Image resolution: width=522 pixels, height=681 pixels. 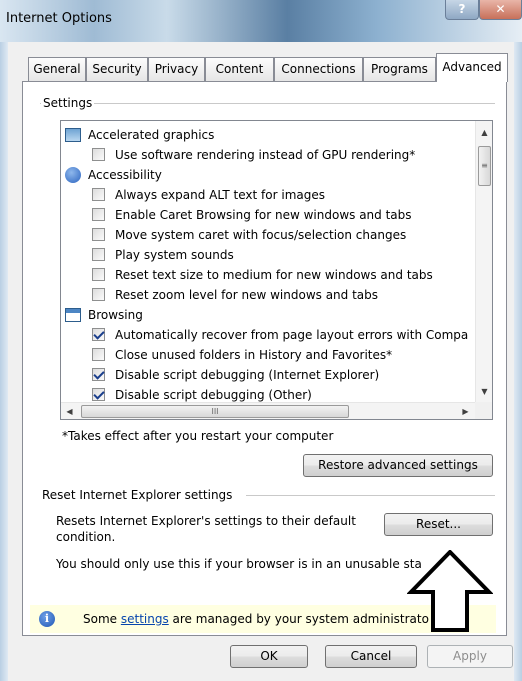 What do you see at coordinates (73, 135) in the screenshot?
I see `monitor-icon` at bounding box center [73, 135].